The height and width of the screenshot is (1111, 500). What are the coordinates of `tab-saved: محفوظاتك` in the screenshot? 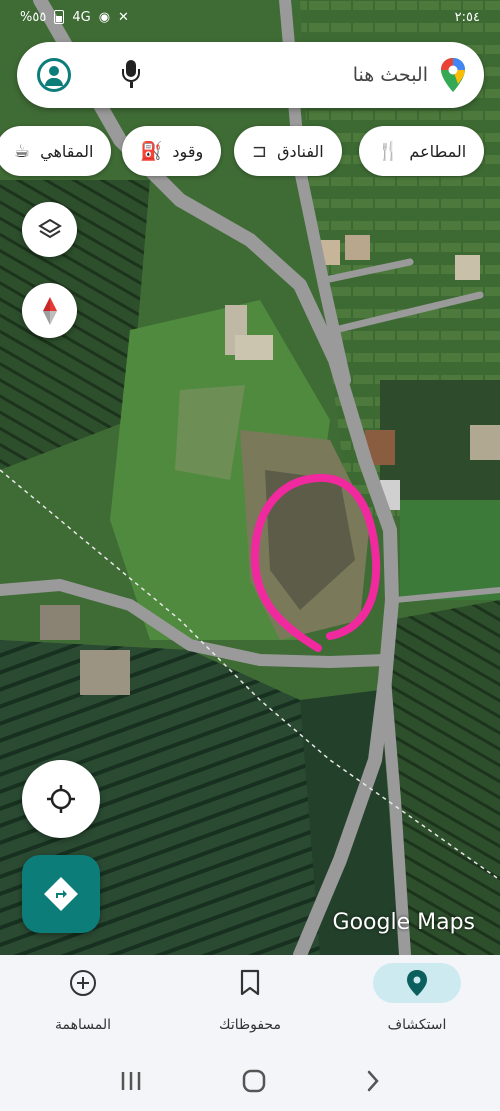 It's located at (250, 1003).